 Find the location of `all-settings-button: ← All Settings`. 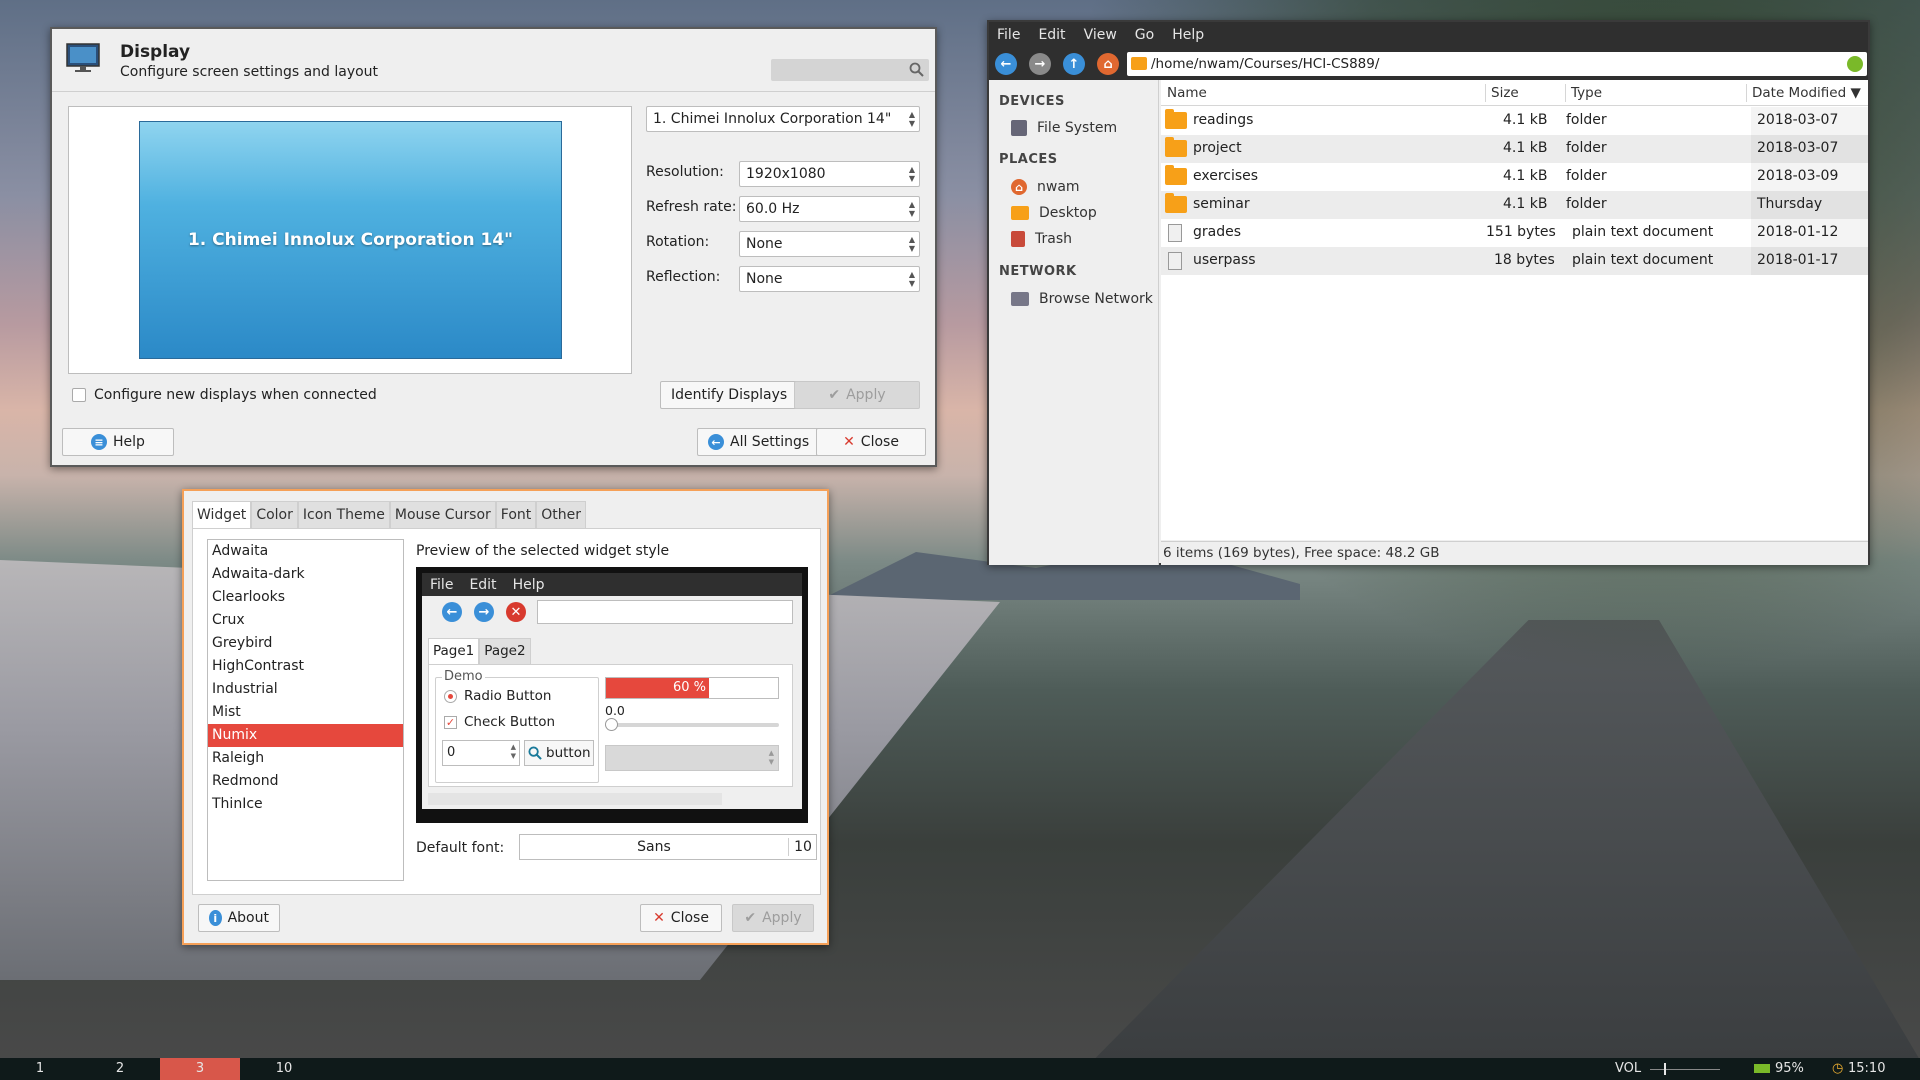

all-settings-button: ← All Settings is located at coordinates (759, 442).